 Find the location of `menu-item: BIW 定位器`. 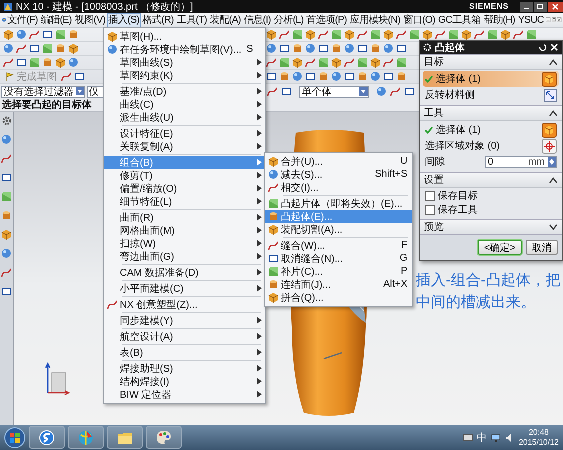

menu-item: BIW 定位器 is located at coordinates (185, 394).